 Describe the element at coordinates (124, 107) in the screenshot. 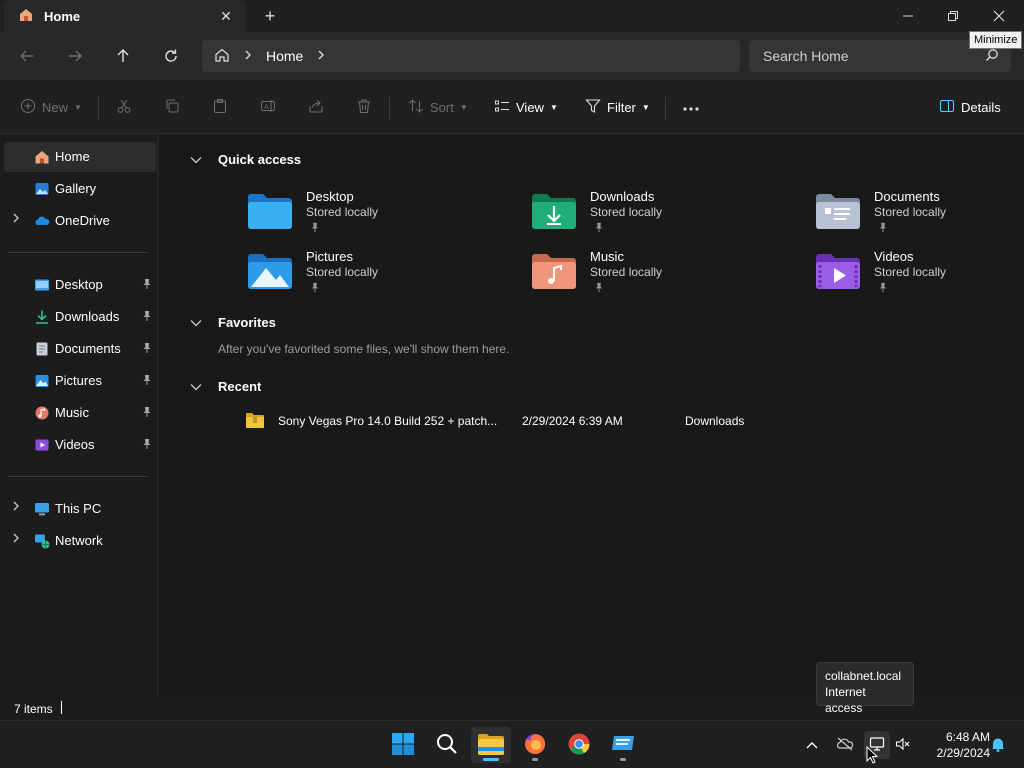

I see `cut-button` at that location.